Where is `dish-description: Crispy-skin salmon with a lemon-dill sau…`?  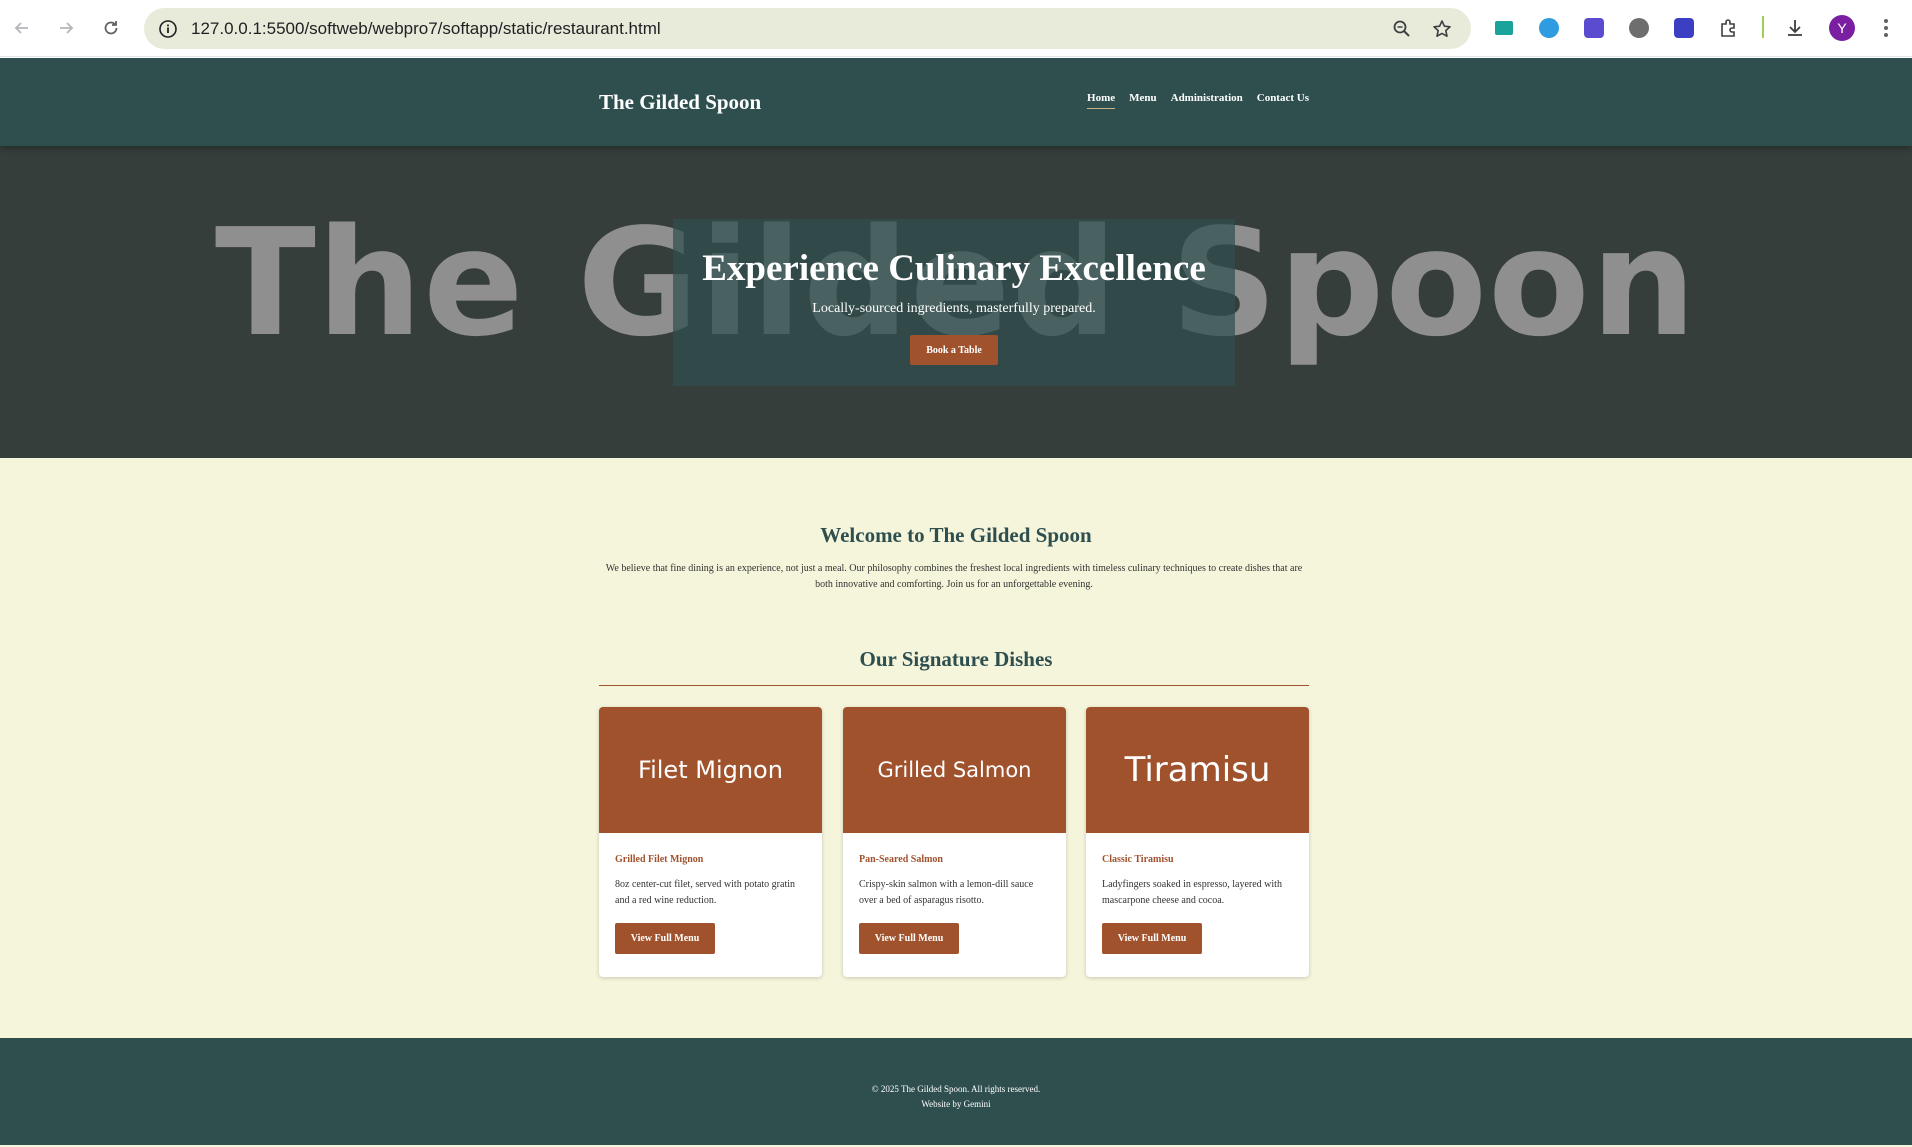 dish-description: Crispy-skin salmon with a lemon-dill sau… is located at coordinates (946, 892).